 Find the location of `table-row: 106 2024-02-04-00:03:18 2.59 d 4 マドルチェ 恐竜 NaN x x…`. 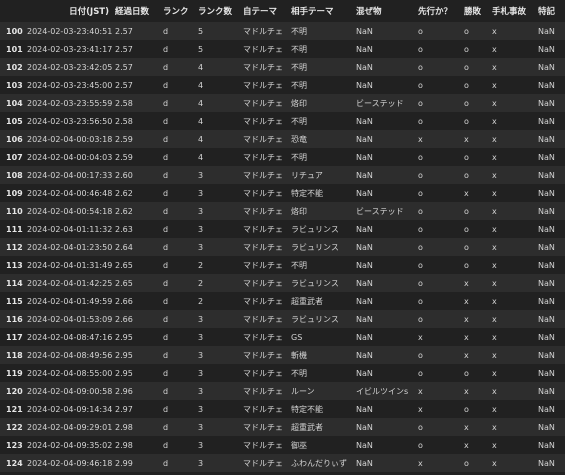

table-row: 106 2024-02-04-00:03:18 2.59 d 4 マドルチェ 恐竜 NaN x x… is located at coordinates (282, 139).